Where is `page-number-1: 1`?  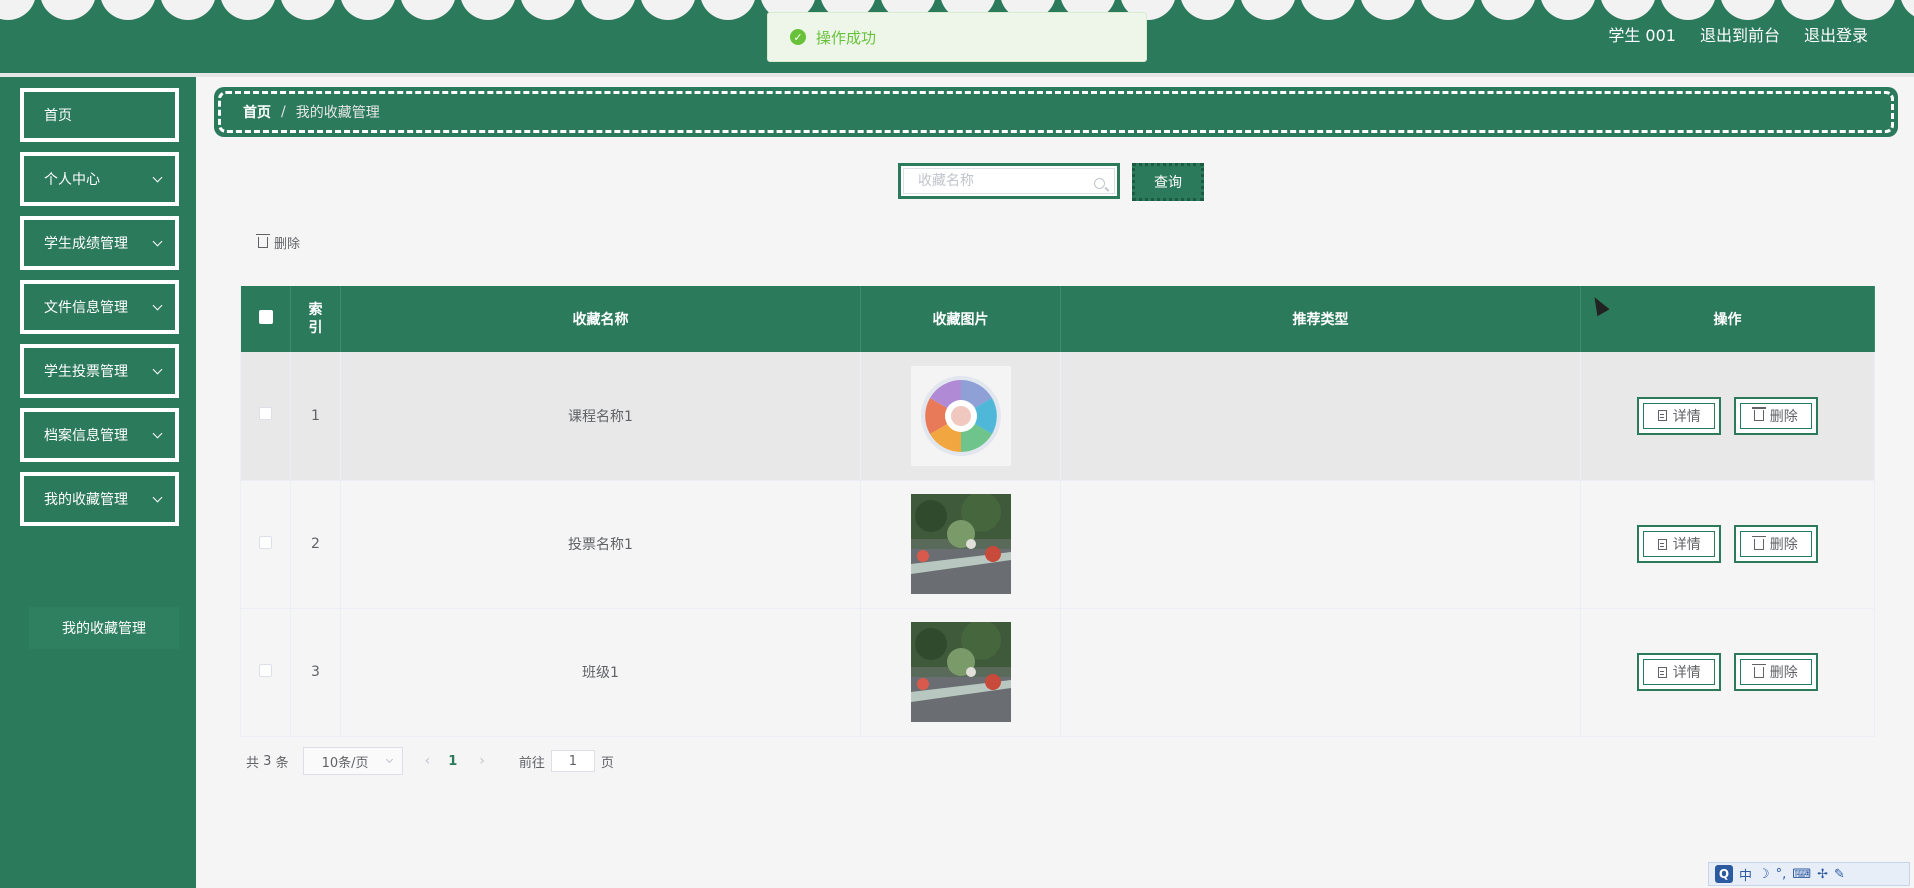 page-number-1: 1 is located at coordinates (452, 761).